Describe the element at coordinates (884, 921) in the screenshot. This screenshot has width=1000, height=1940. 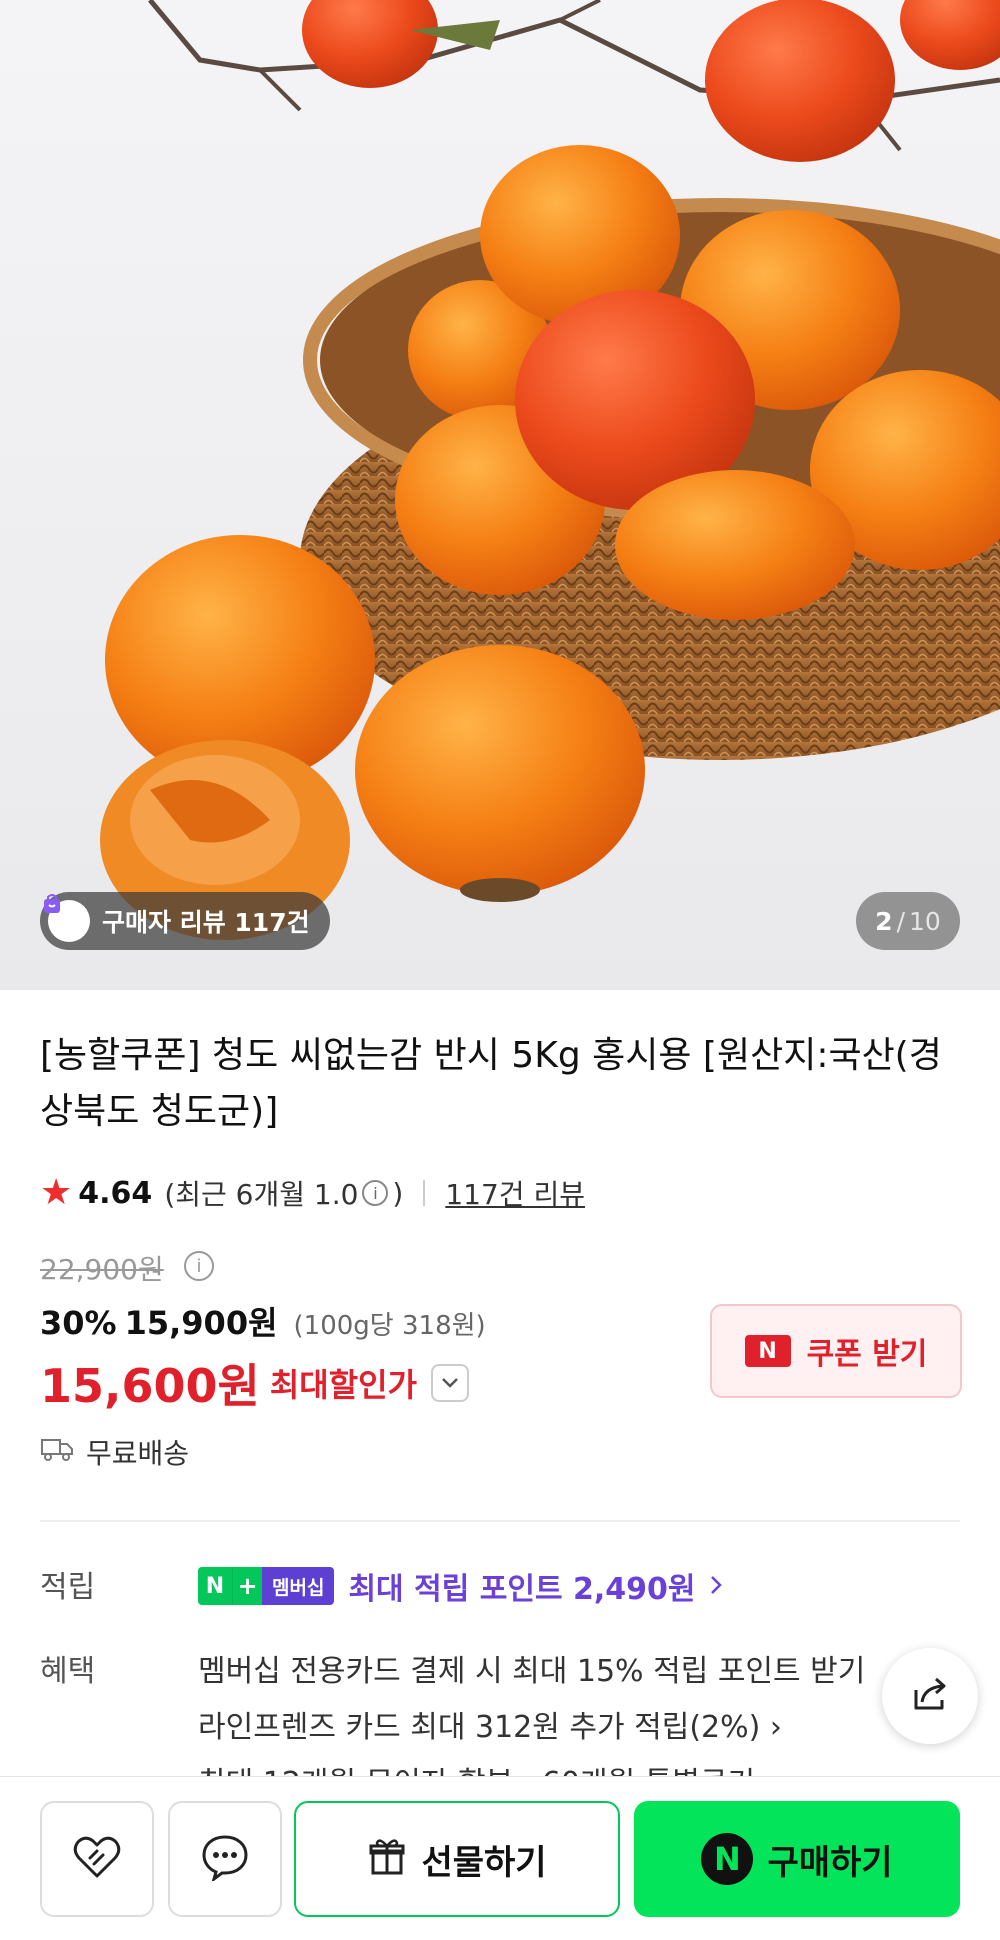
I see `page-current: 2` at that location.